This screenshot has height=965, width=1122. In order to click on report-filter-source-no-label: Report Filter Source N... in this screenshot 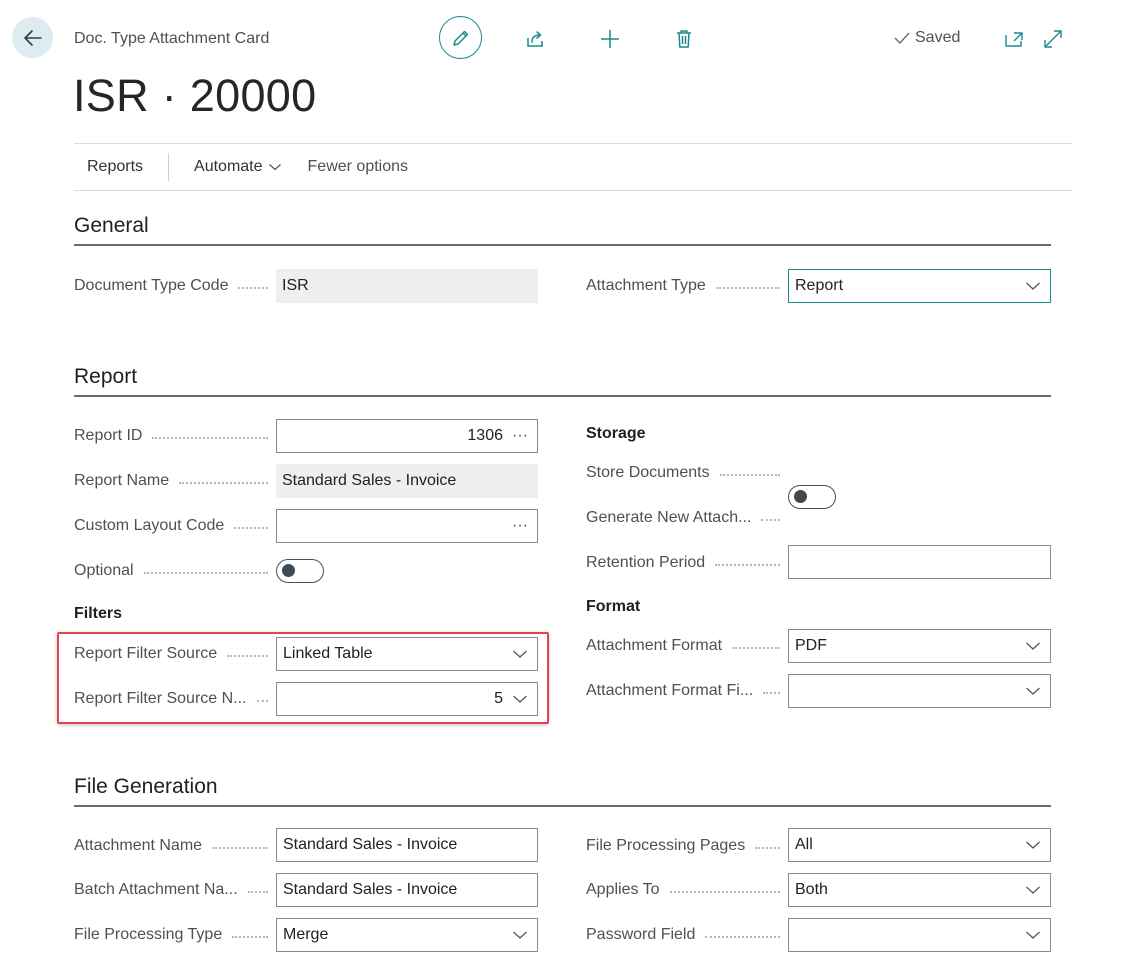, I will do `click(175, 699)`.